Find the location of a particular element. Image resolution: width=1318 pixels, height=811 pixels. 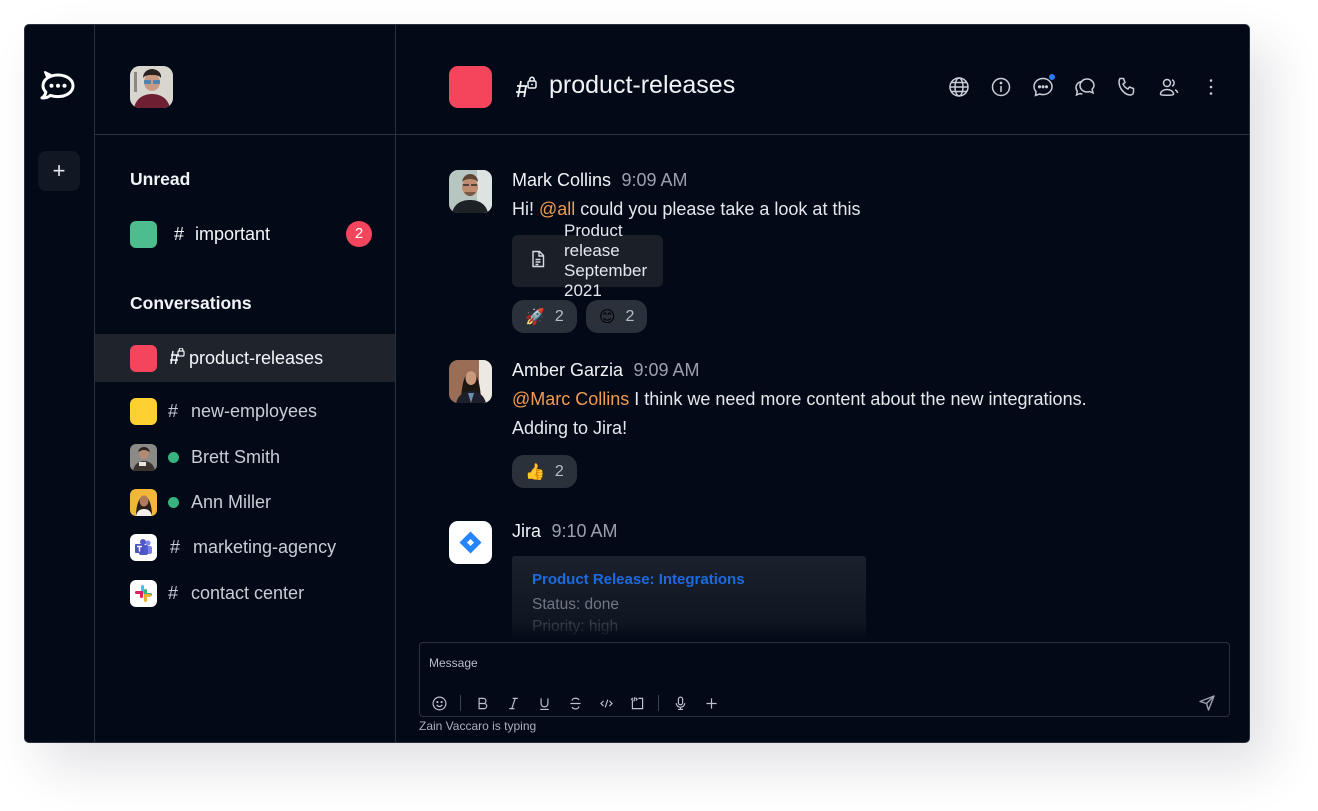

section-title-conversations: Conversations is located at coordinates (191, 303).